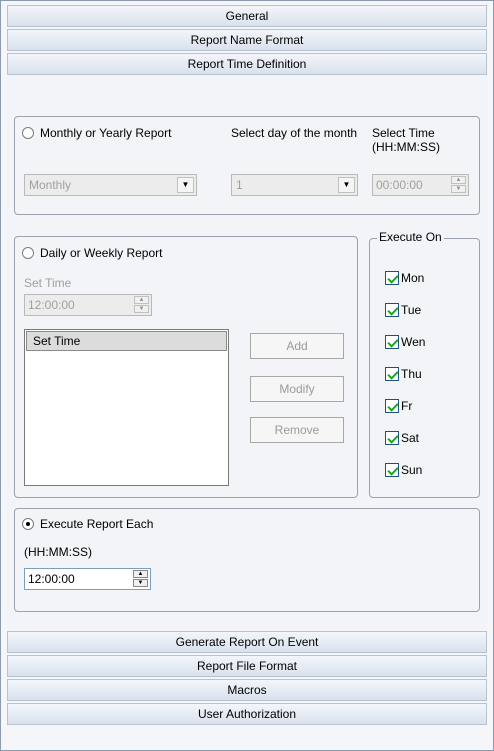 The height and width of the screenshot is (751, 494). Describe the element at coordinates (239, 185) in the screenshot. I see `day-value: 1` at that location.